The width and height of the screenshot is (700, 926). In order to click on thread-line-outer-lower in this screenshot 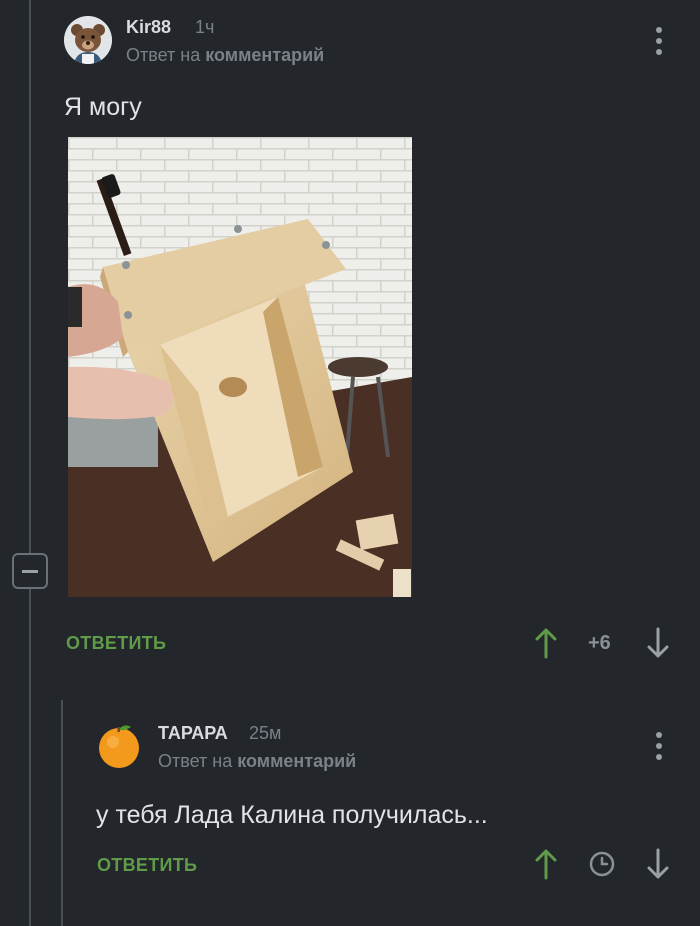, I will do `click(30, 757)`.